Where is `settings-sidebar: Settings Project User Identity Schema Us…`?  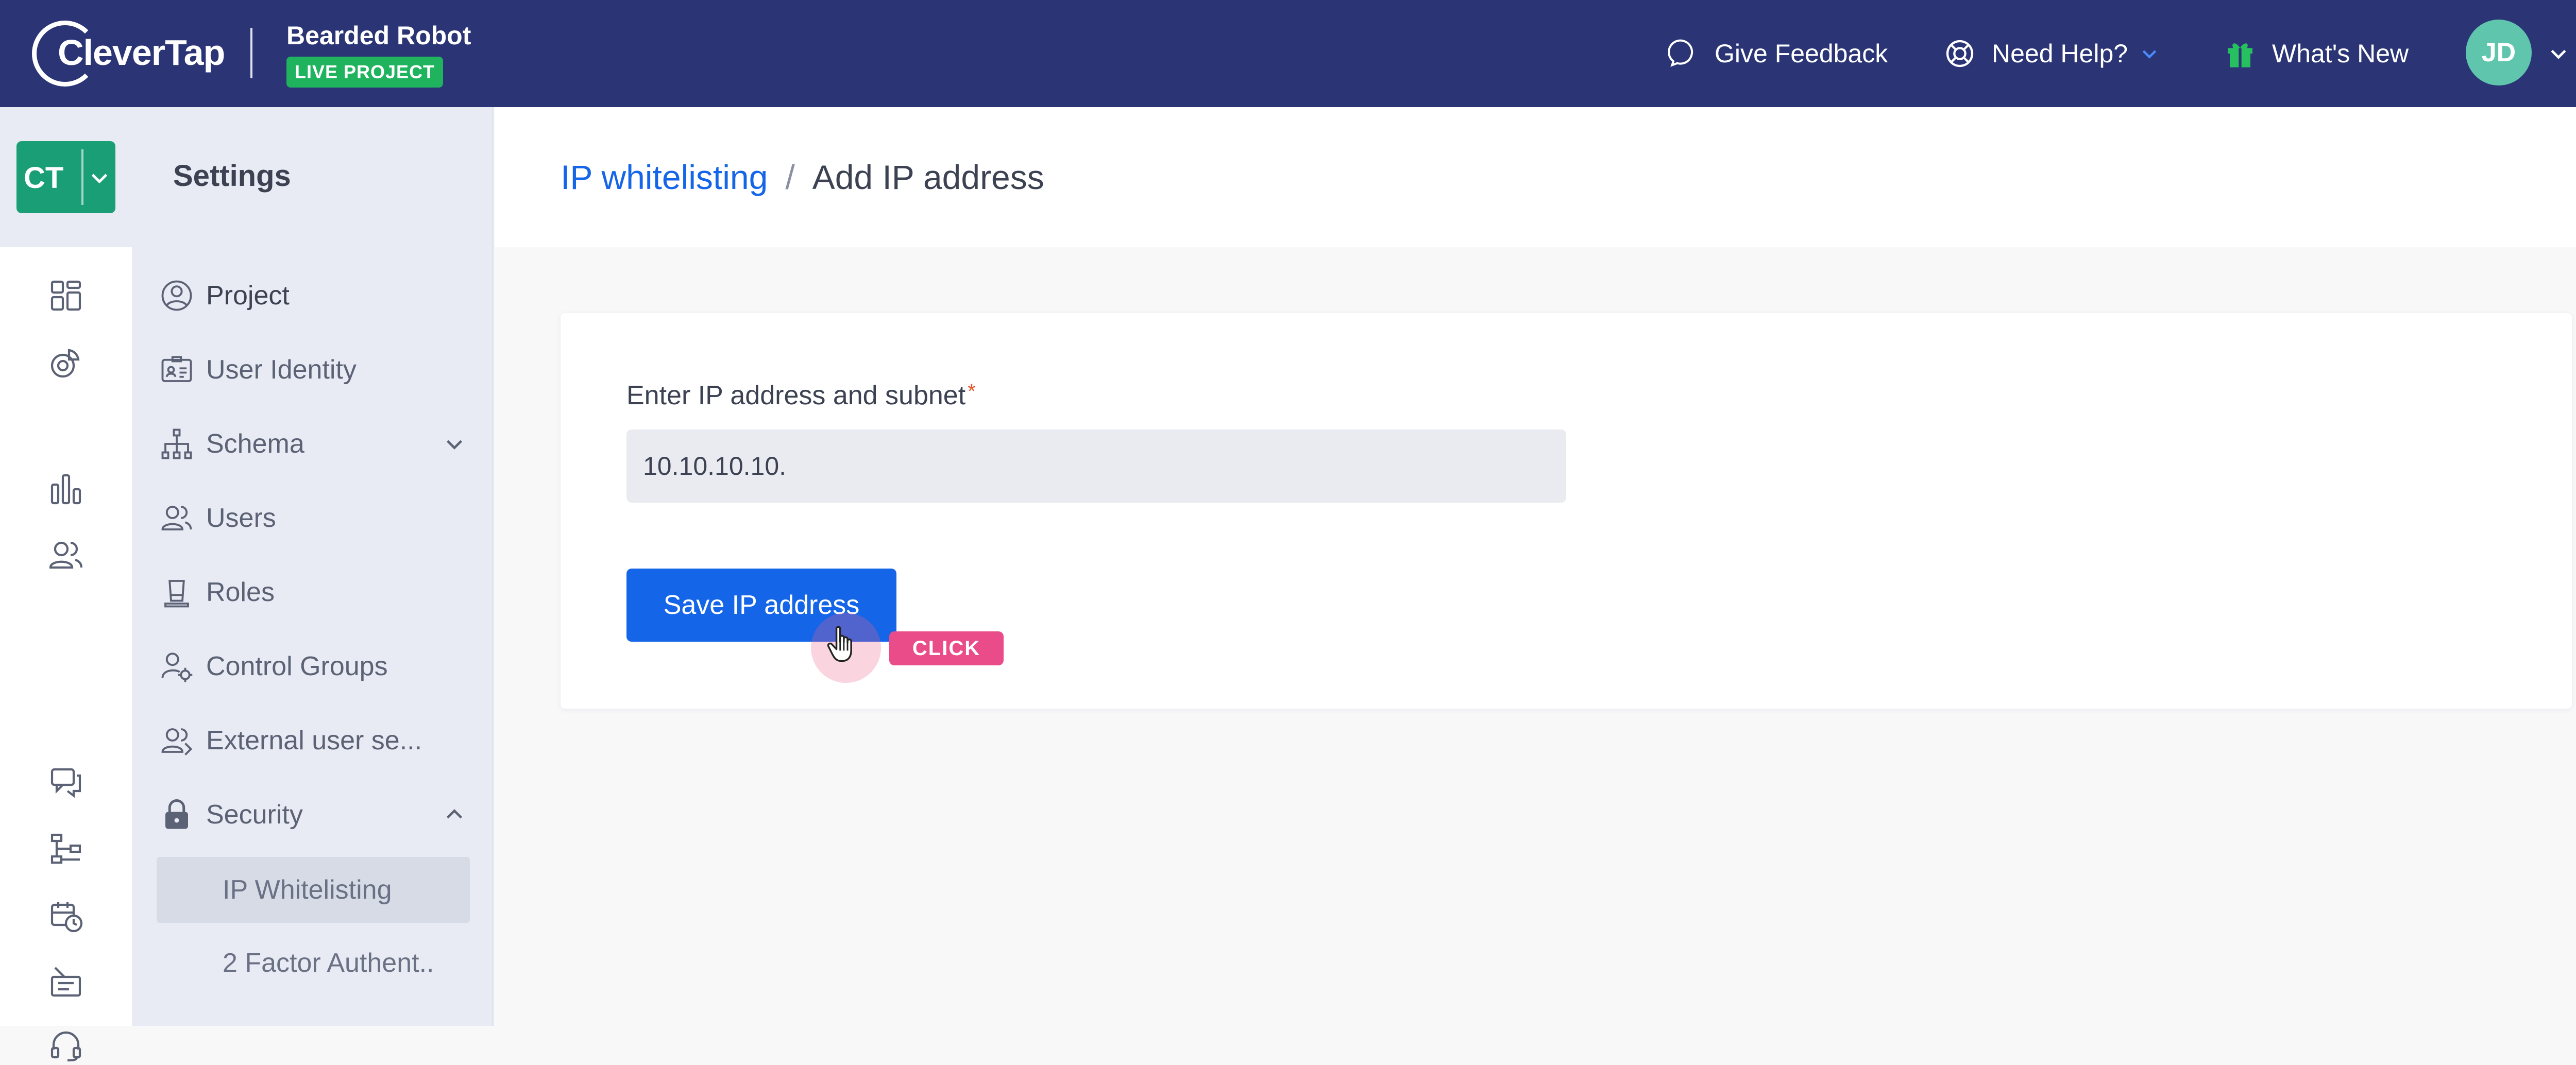
settings-sidebar: Settings Project User Identity Schema Us… is located at coordinates (313, 566).